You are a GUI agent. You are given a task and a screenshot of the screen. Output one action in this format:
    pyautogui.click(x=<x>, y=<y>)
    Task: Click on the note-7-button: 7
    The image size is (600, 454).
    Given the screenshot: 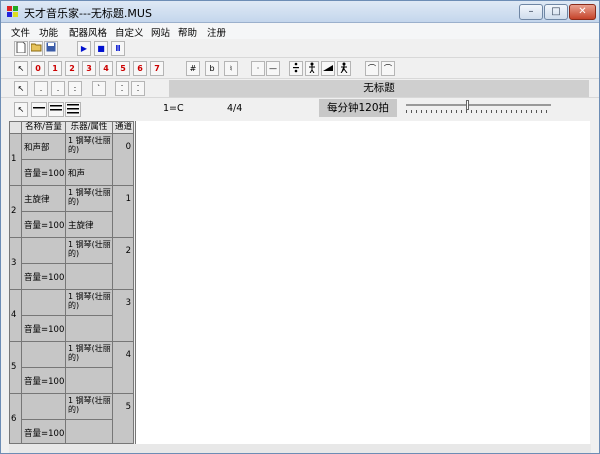 What is the action you would take?
    pyautogui.click(x=157, y=68)
    